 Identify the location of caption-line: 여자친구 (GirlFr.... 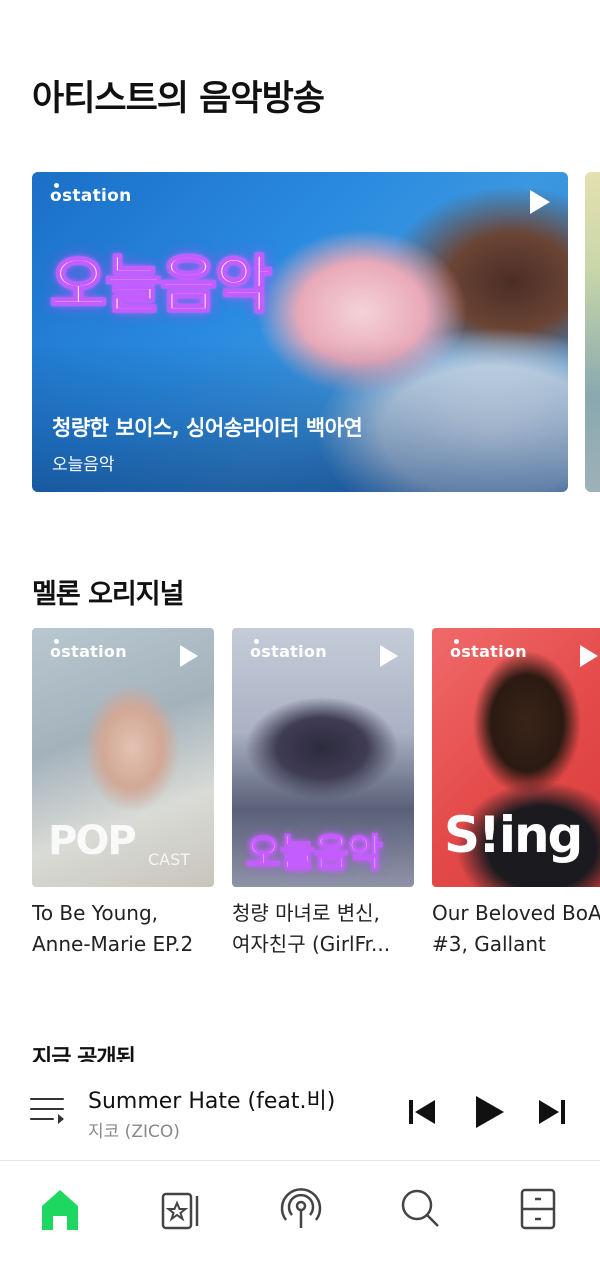
(311, 944).